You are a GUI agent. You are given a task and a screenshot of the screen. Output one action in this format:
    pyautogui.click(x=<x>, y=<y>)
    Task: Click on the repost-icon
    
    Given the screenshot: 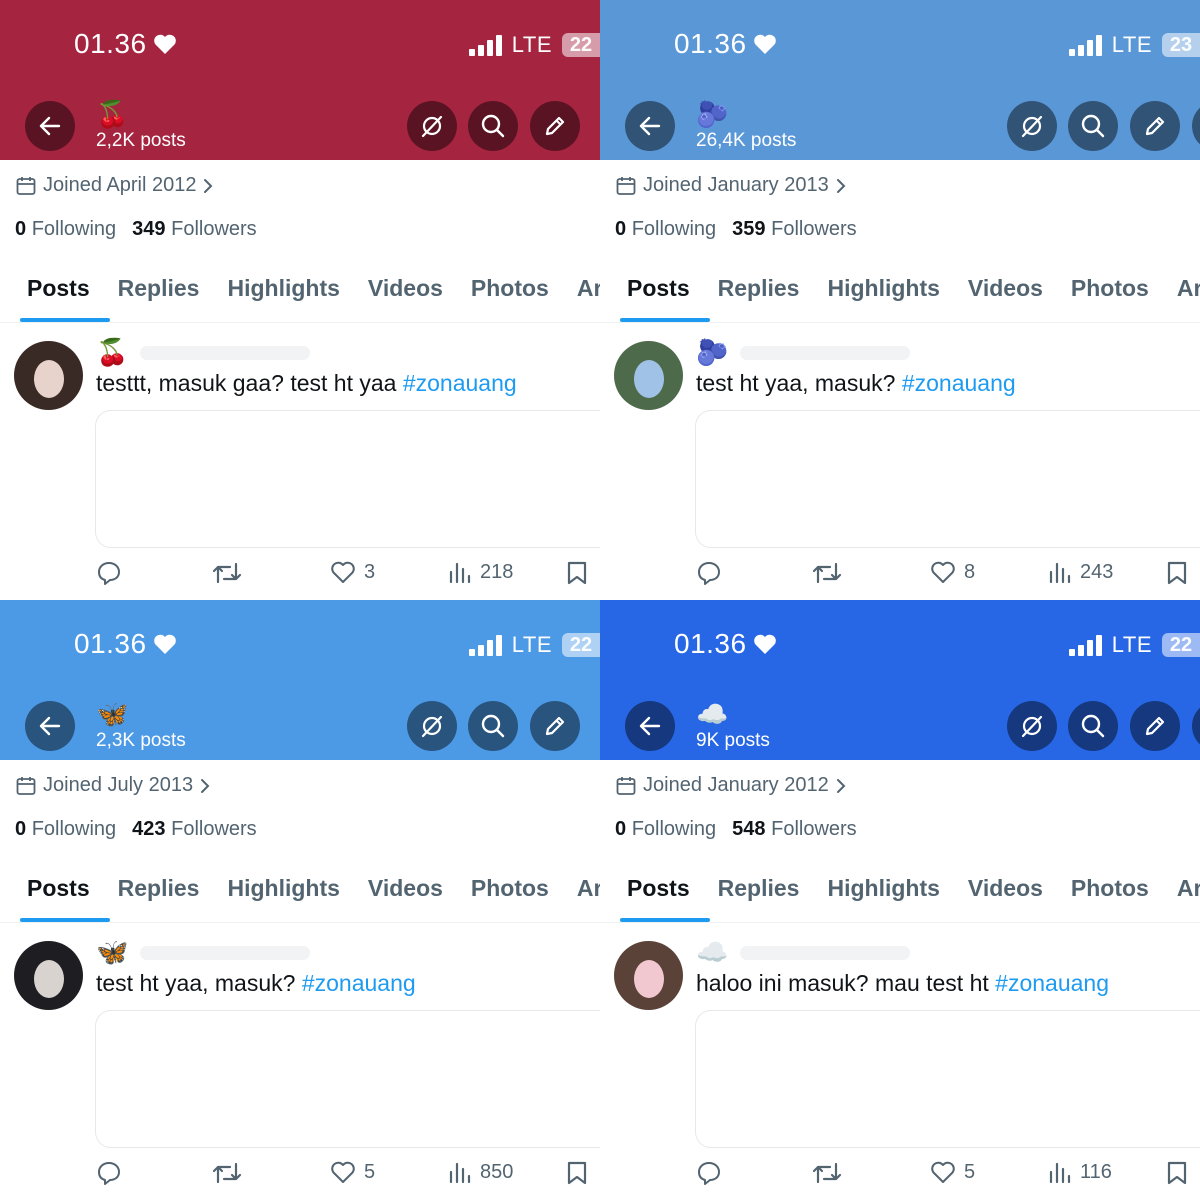 What is the action you would take?
    pyautogui.click(x=227, y=573)
    